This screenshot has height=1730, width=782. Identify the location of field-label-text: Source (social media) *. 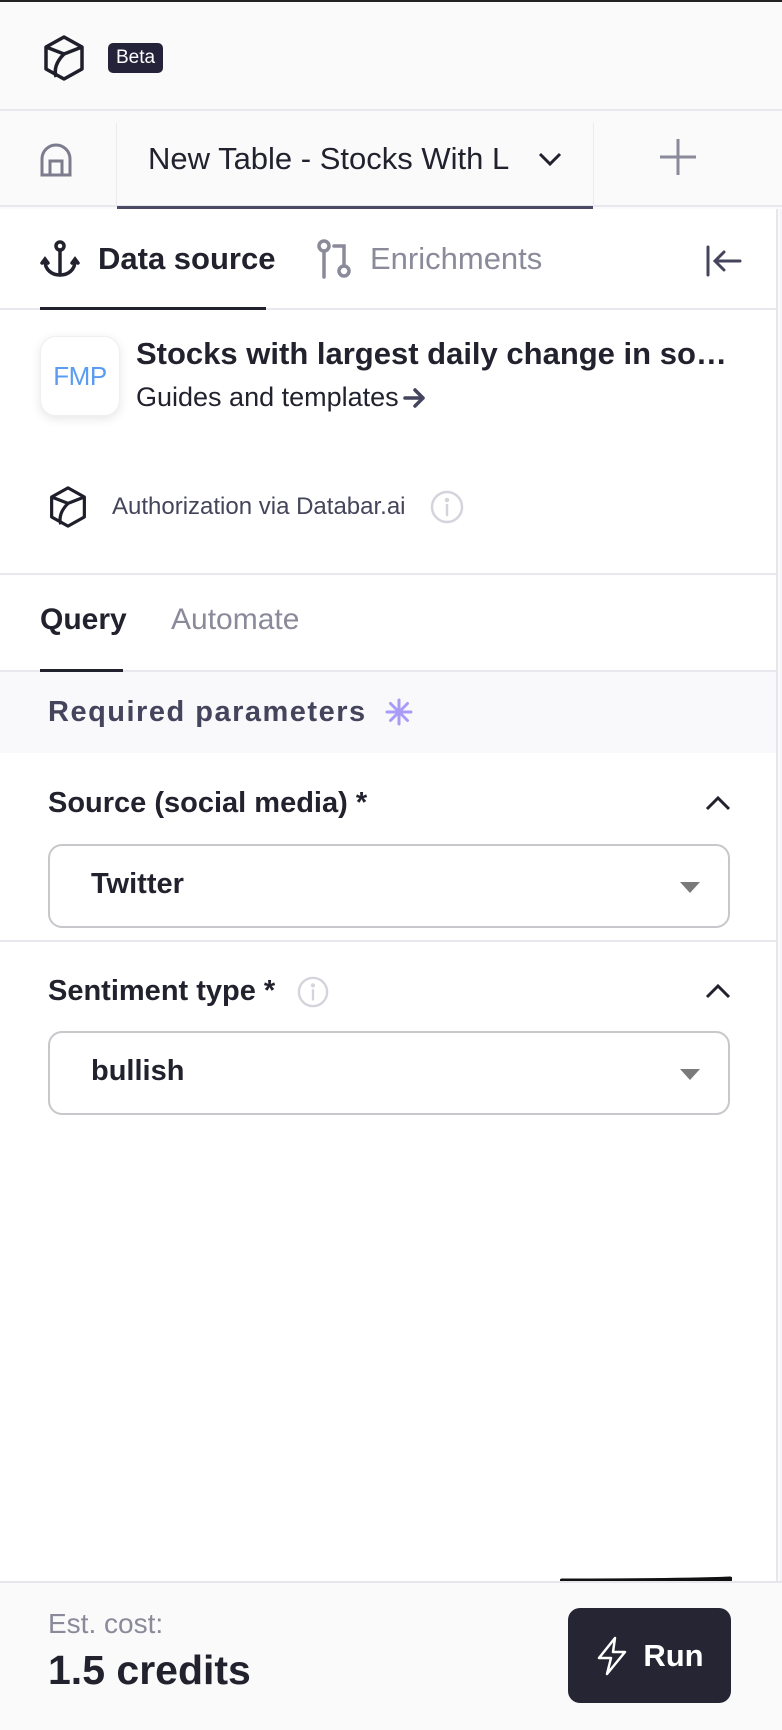
(208, 803).